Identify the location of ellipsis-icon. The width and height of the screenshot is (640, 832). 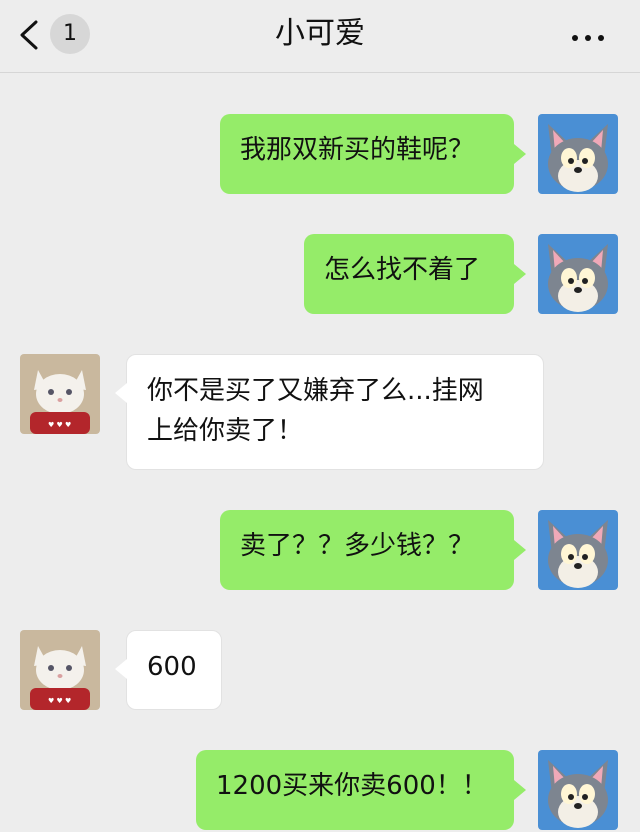
(575, 38).